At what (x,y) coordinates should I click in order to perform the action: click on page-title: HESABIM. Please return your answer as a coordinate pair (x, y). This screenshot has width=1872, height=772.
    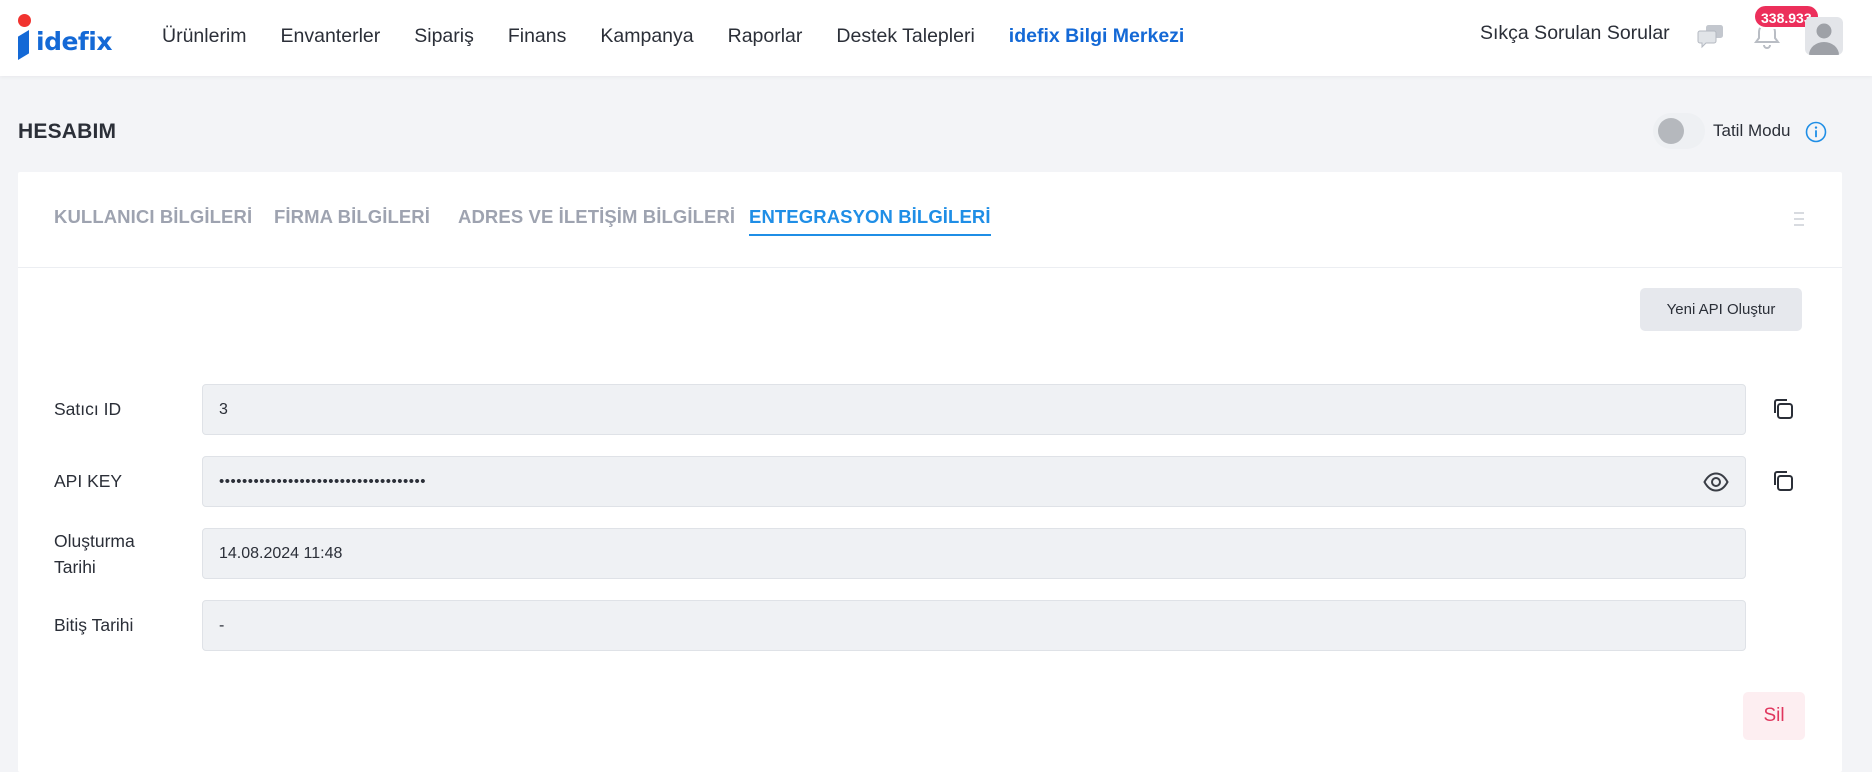
    Looking at the image, I should click on (67, 131).